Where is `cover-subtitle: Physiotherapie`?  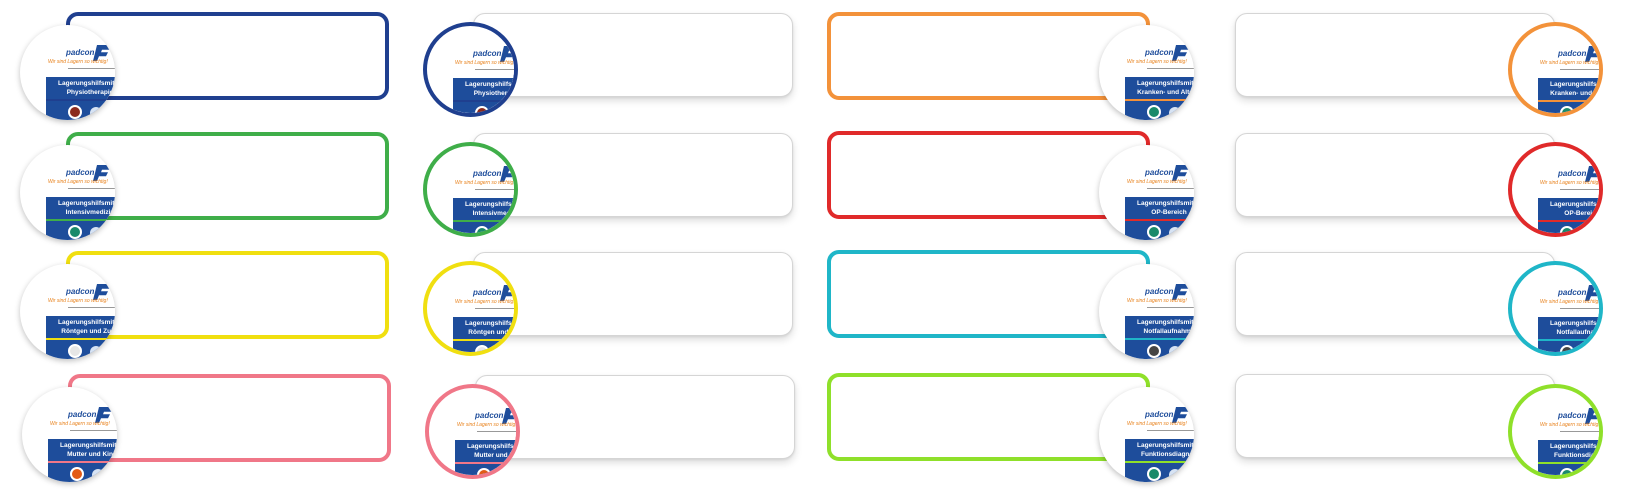 cover-subtitle: Physiotherapie is located at coordinates (495, 93).